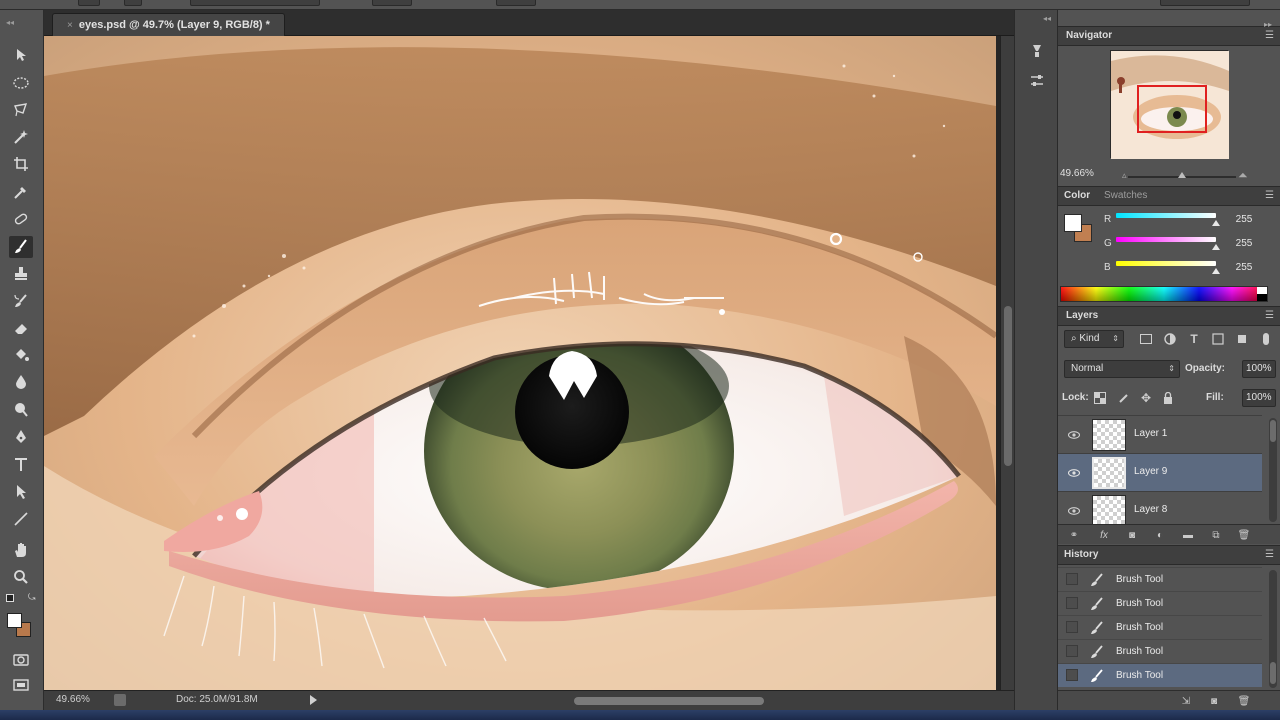 The width and height of the screenshot is (1280, 720). I want to click on layers-tab: Layers, so click(1082, 315).